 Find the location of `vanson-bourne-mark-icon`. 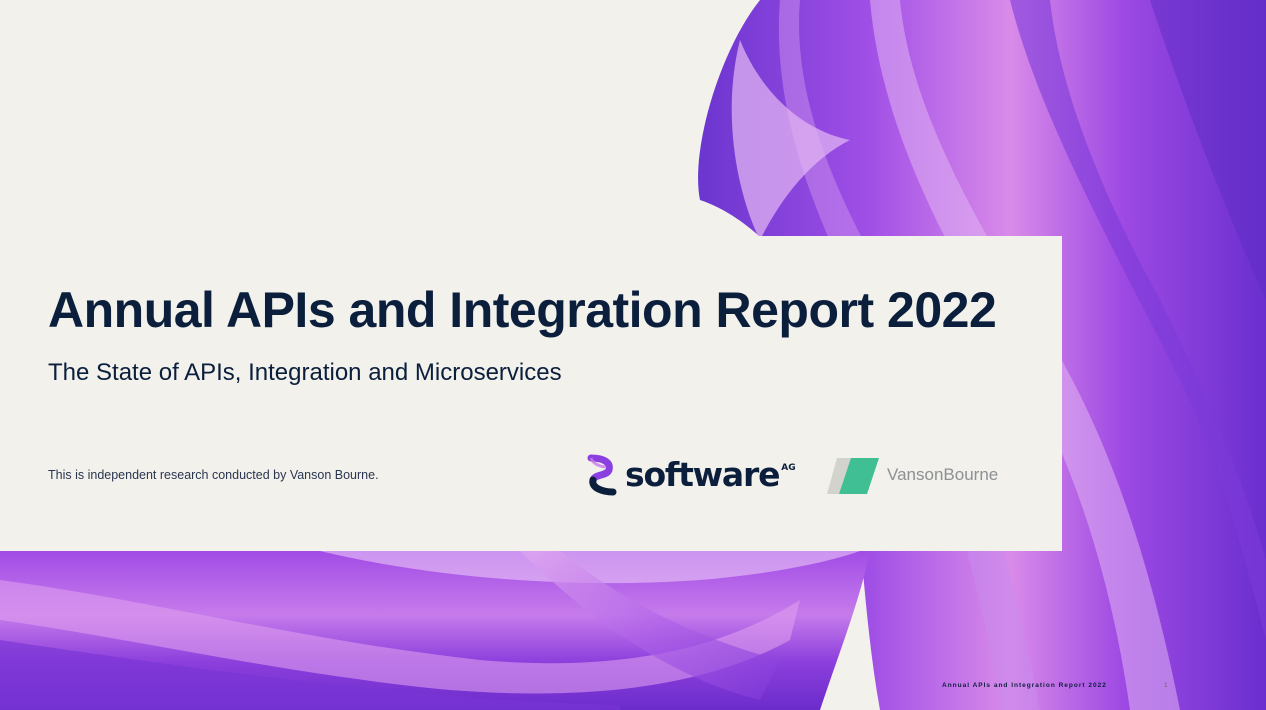

vanson-bourne-mark-icon is located at coordinates (853, 476).